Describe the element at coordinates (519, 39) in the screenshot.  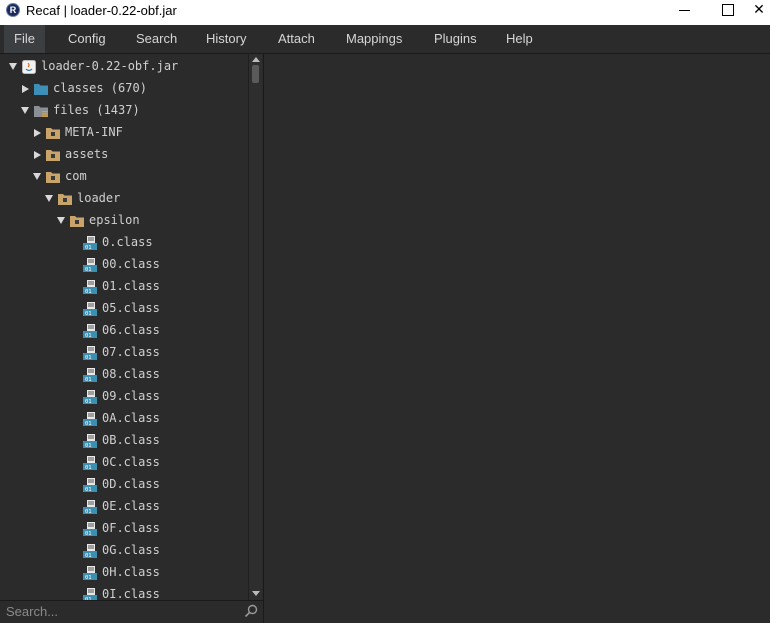
I see `menu-help: Help` at that location.